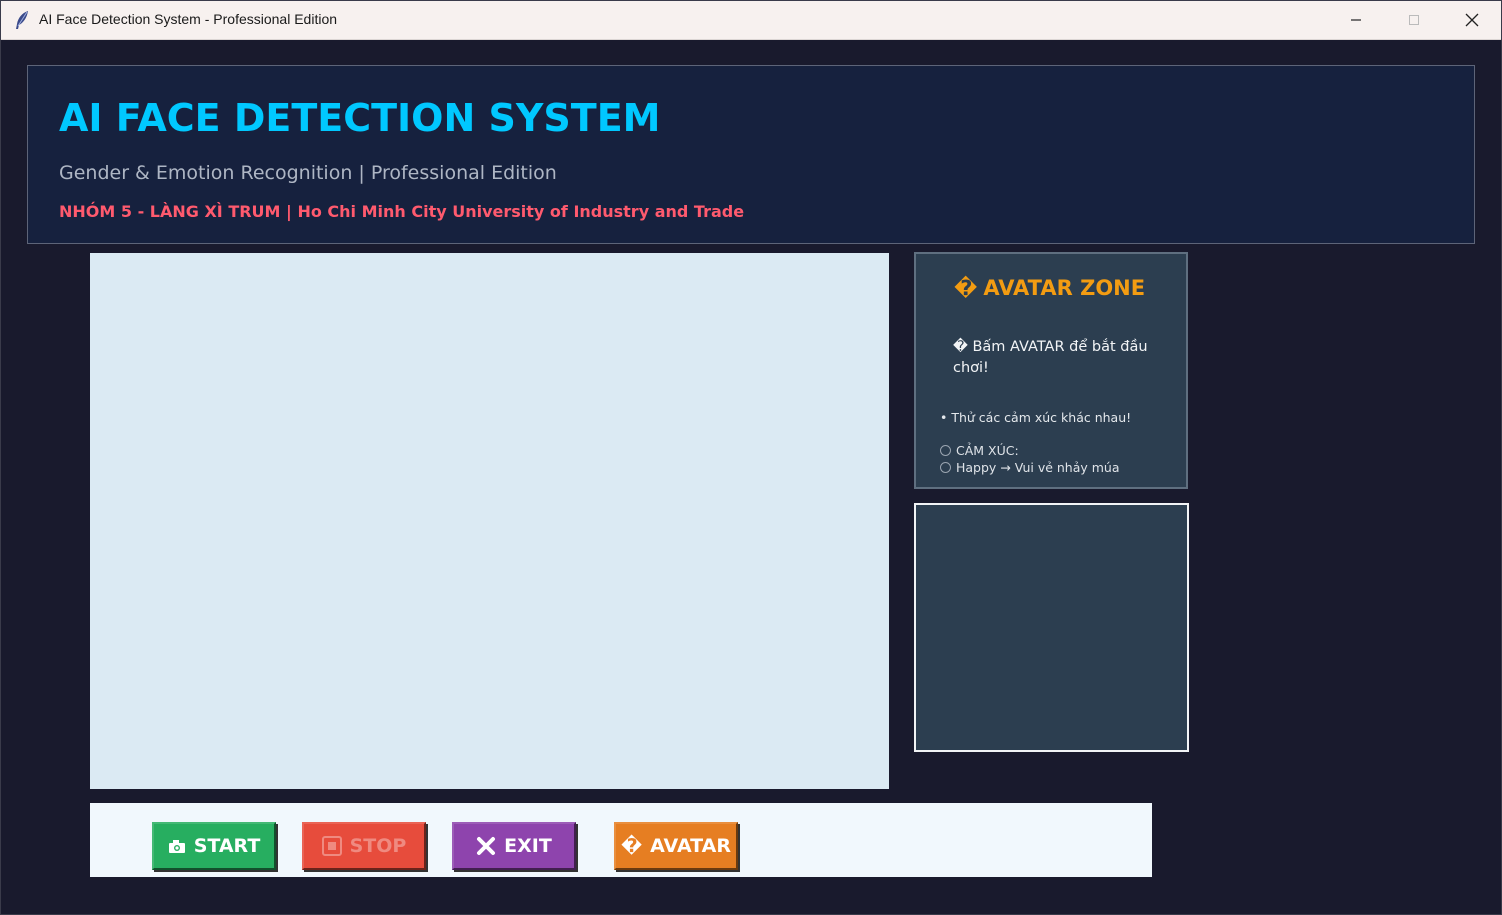 Image resolution: width=1502 pixels, height=915 pixels. I want to click on emotion-item: Happy → Vui vẻ nhảy múa, so click(1030, 467).